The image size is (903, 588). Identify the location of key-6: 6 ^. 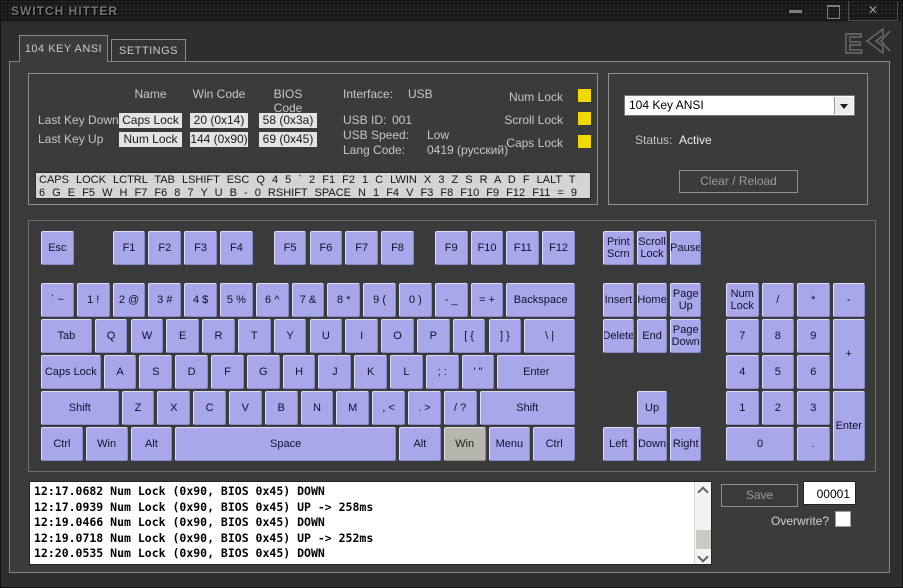
(272, 300).